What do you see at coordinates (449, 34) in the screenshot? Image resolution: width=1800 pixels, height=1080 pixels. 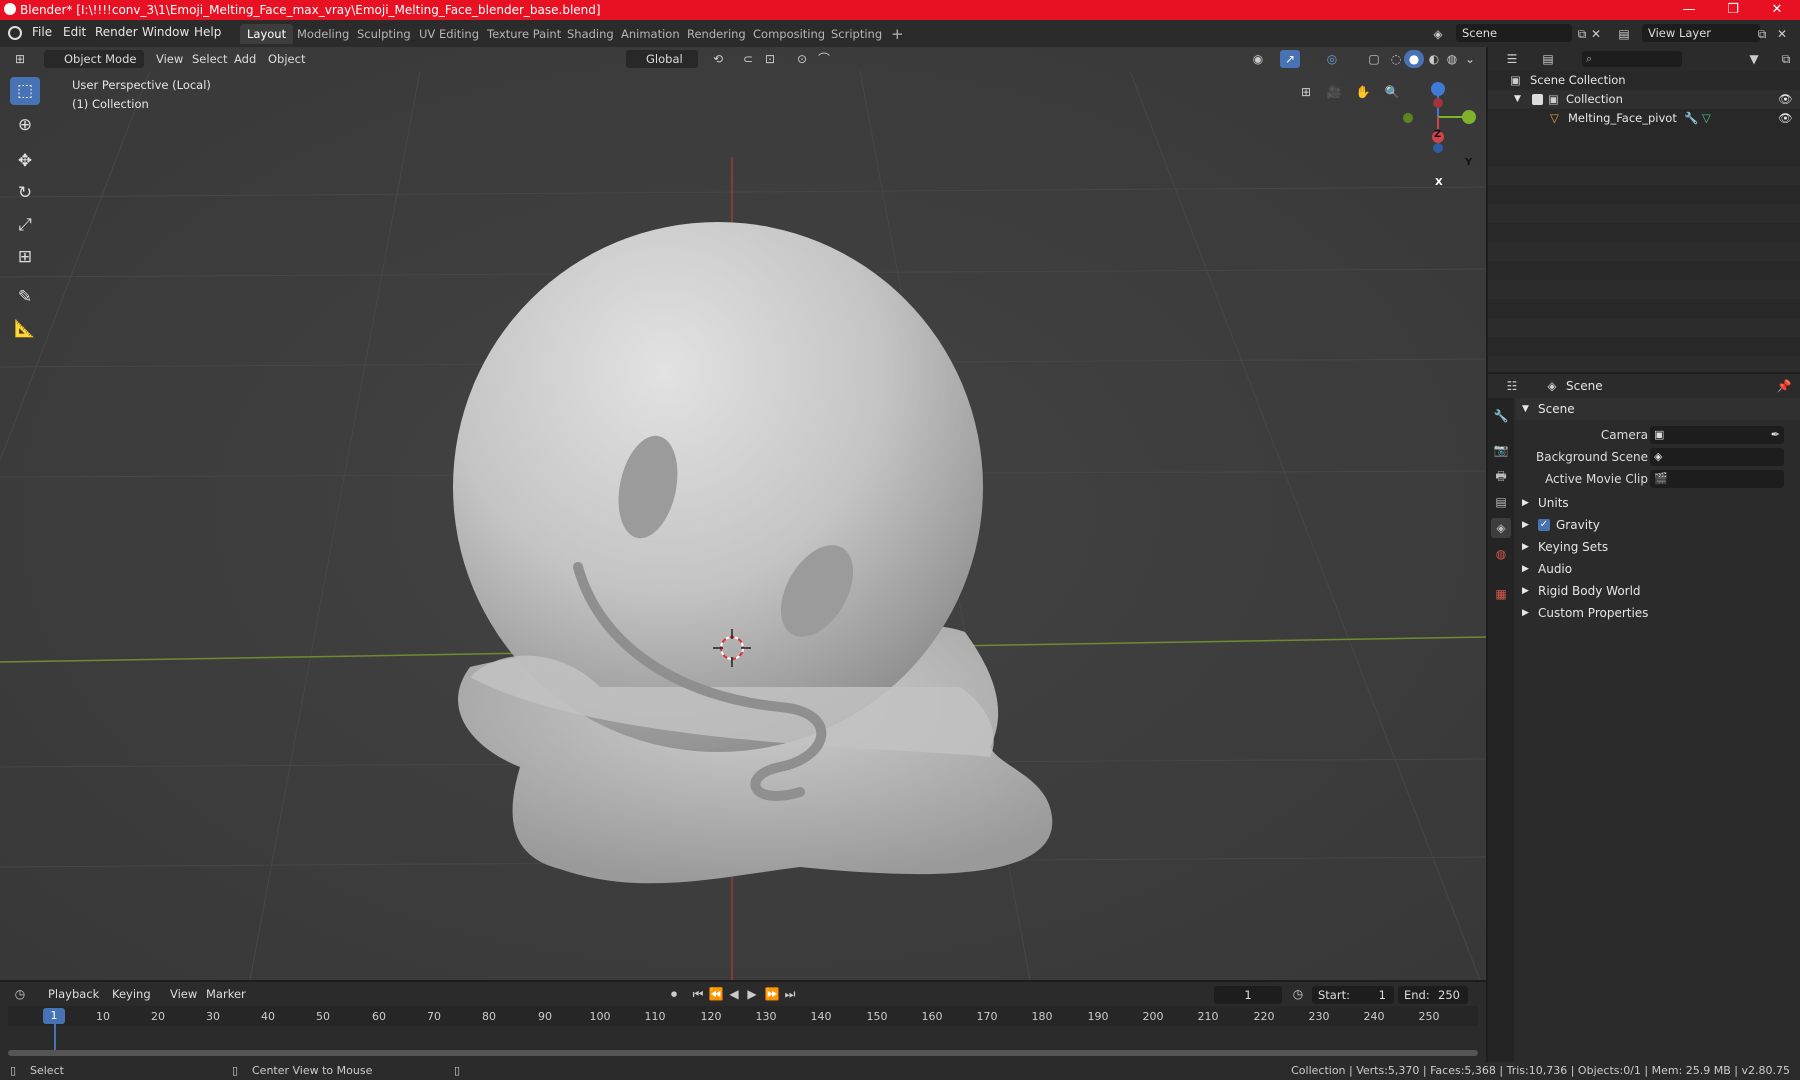 I see `tab-uv-editing: UV Editing` at bounding box center [449, 34].